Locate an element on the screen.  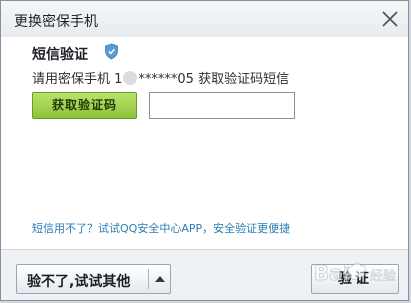
try-other-method-button: 验不了,试试其他 is located at coordinates (93, 279).